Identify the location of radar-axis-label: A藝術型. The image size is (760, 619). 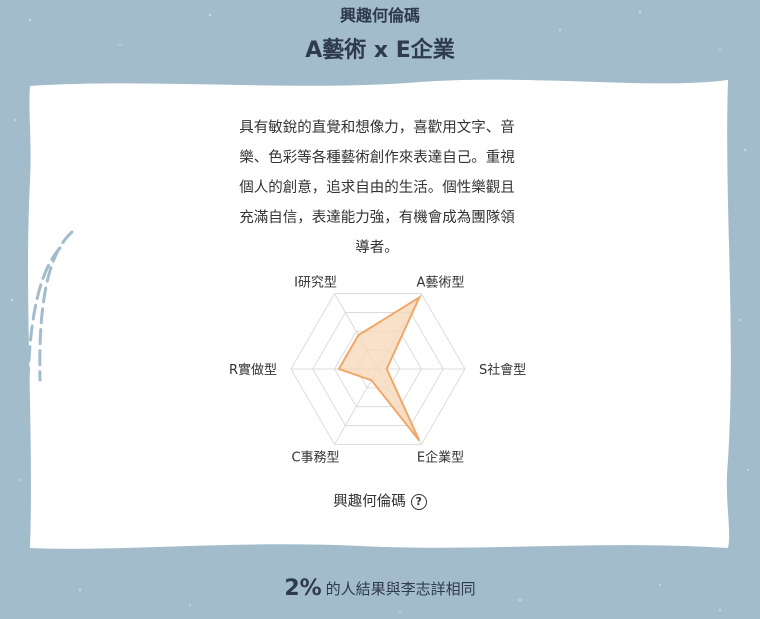
(441, 283).